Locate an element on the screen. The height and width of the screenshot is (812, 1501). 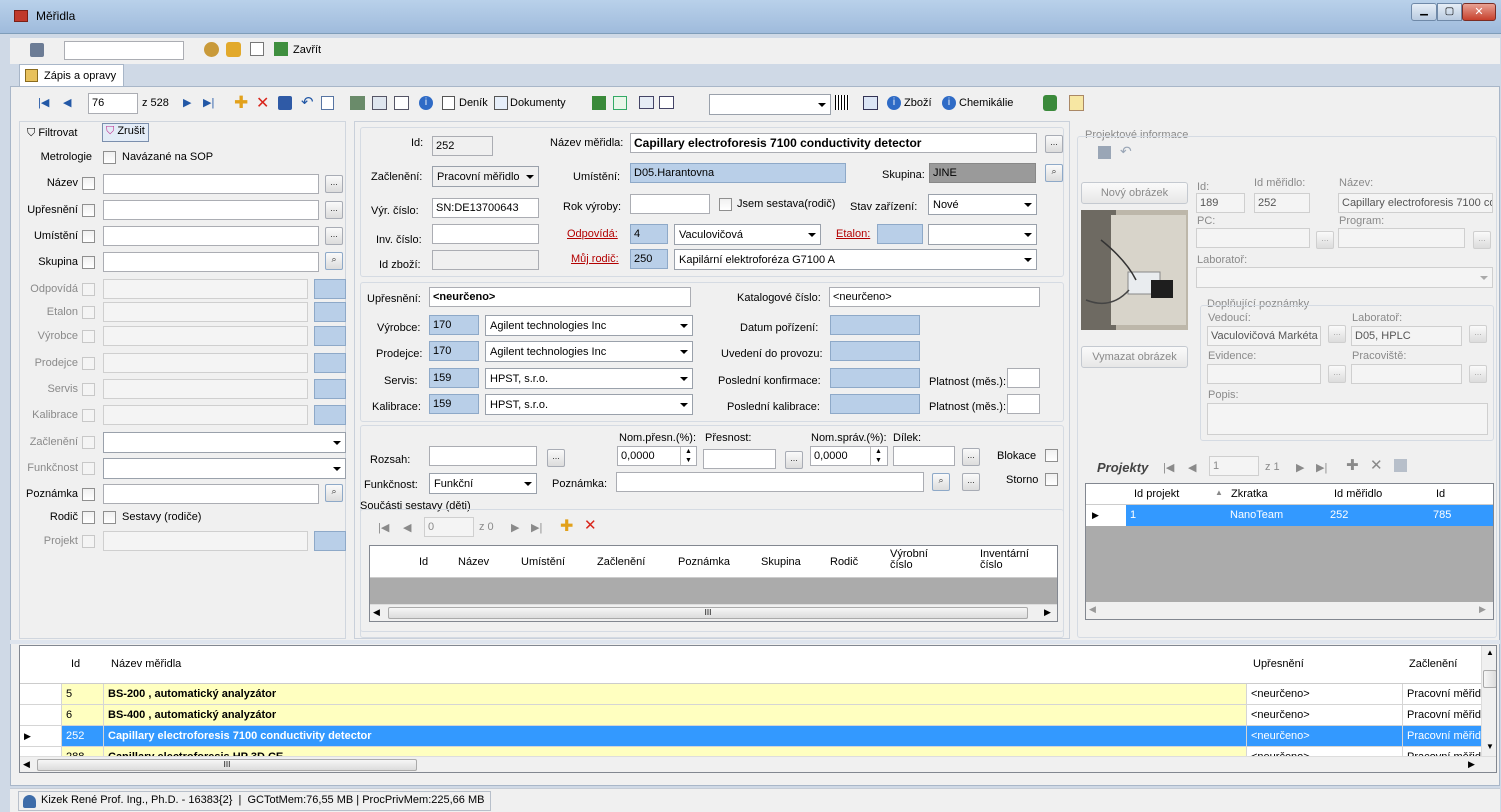
chart-icon is located at coordinates (599, 103).